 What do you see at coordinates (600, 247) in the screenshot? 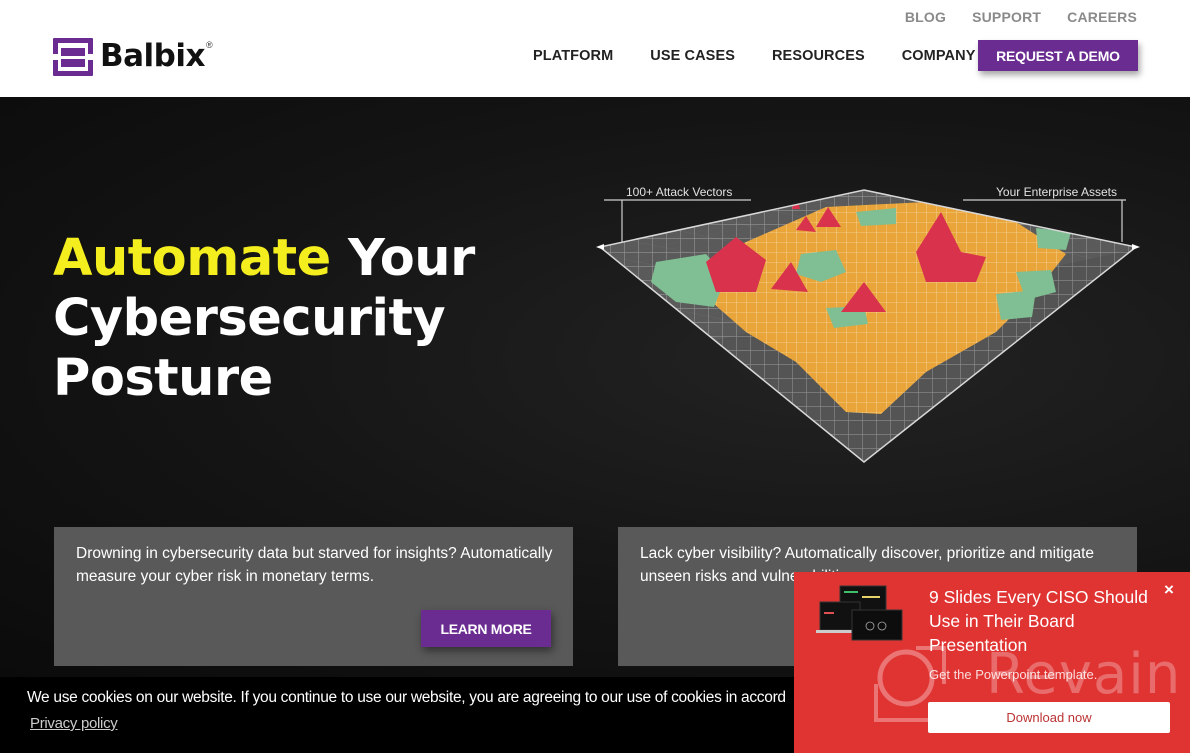
I see `arrow-left-icon` at bounding box center [600, 247].